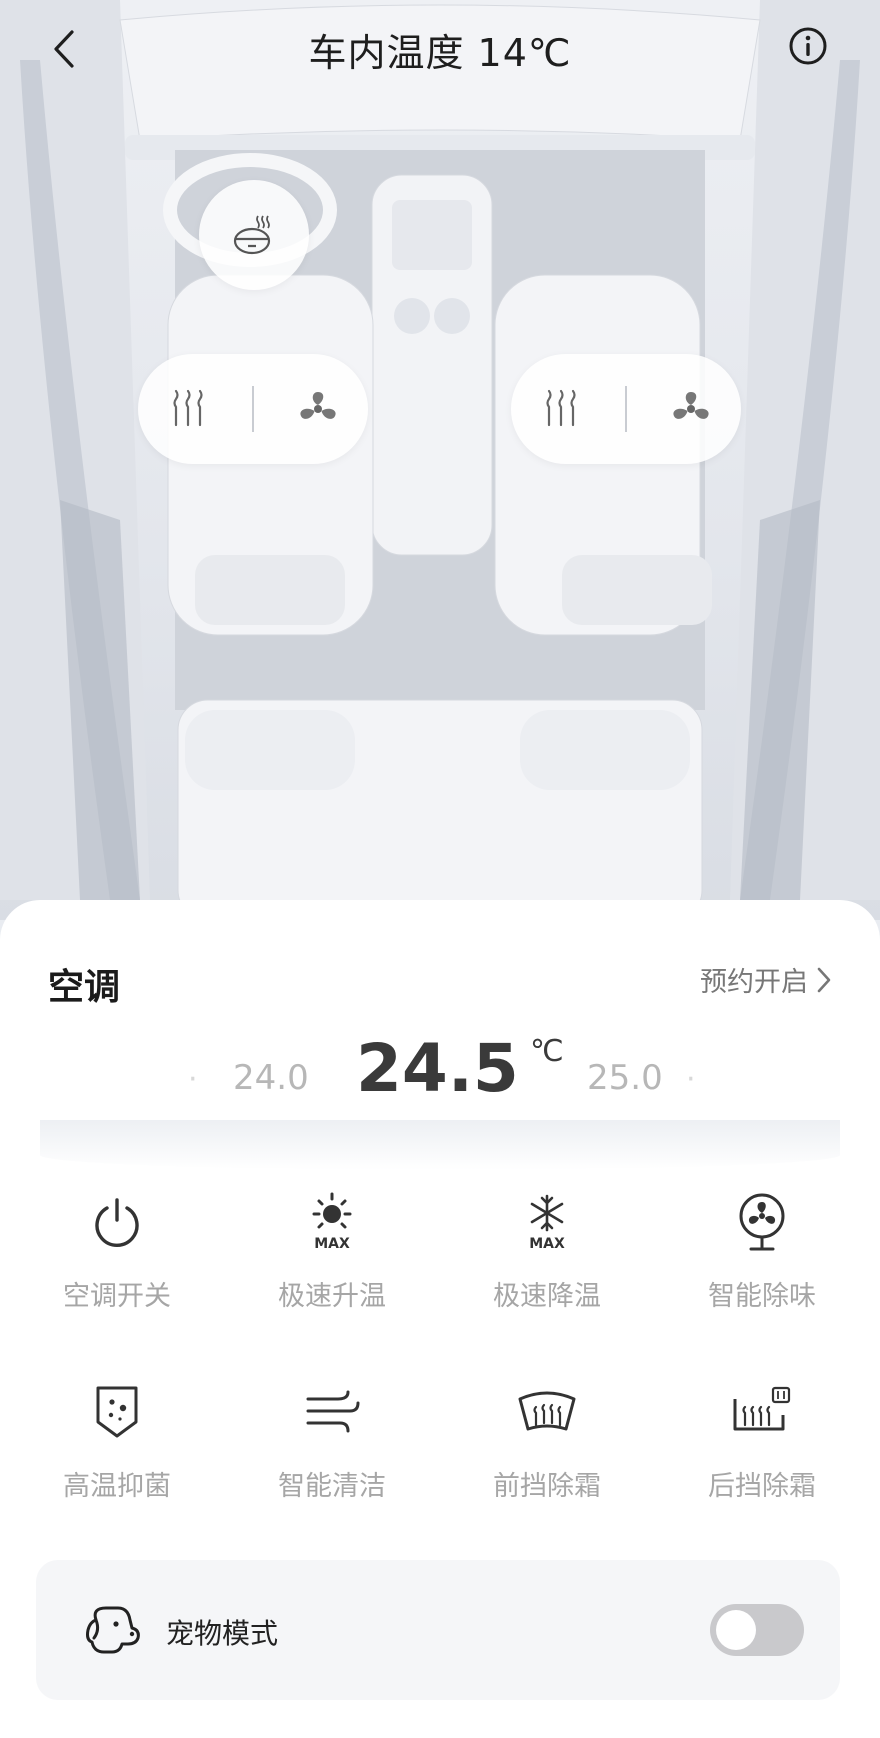 This screenshot has height=1738, width=880. Describe the element at coordinates (332, 1450) in the screenshot. I see `smart-clean-button: 智能清洁` at that location.